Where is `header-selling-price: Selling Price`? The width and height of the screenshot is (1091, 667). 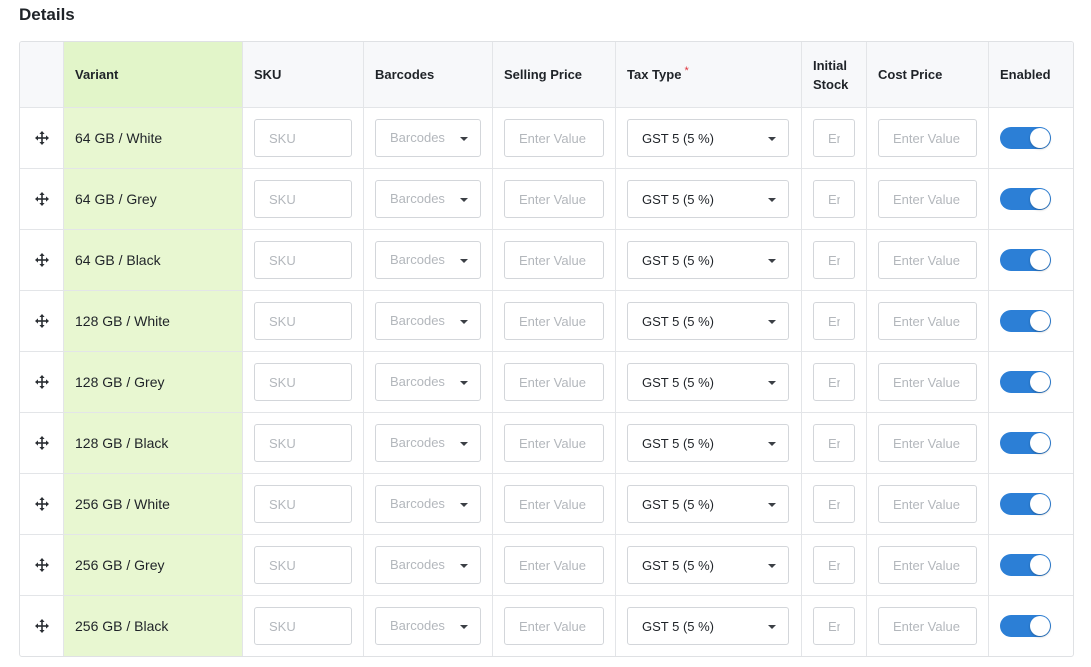 header-selling-price: Selling Price is located at coordinates (553, 74).